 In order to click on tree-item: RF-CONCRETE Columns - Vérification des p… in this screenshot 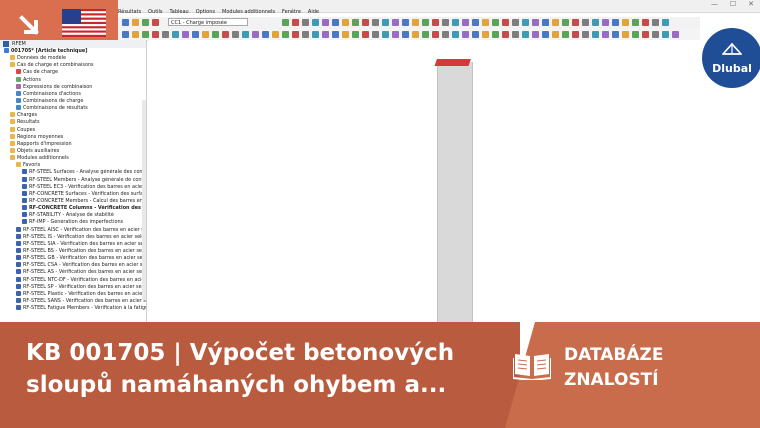, I will do `click(73, 208)`.